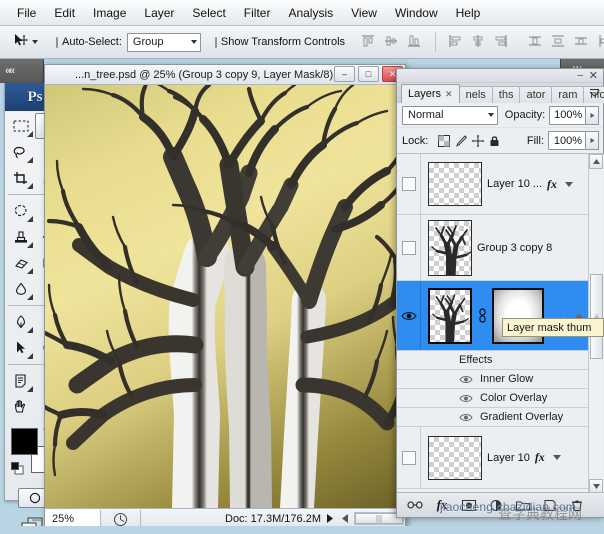 This screenshot has width=604, height=534. I want to click on lasso-tool-button, so click(20, 152).